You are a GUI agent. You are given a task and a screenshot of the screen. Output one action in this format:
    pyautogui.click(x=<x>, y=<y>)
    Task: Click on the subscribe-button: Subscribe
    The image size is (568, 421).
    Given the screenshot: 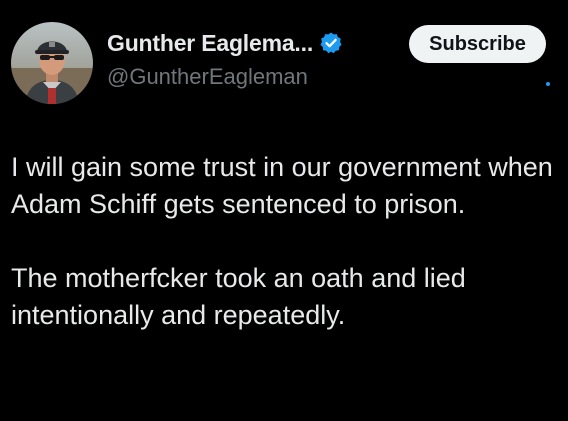 What is the action you would take?
    pyautogui.click(x=477, y=44)
    